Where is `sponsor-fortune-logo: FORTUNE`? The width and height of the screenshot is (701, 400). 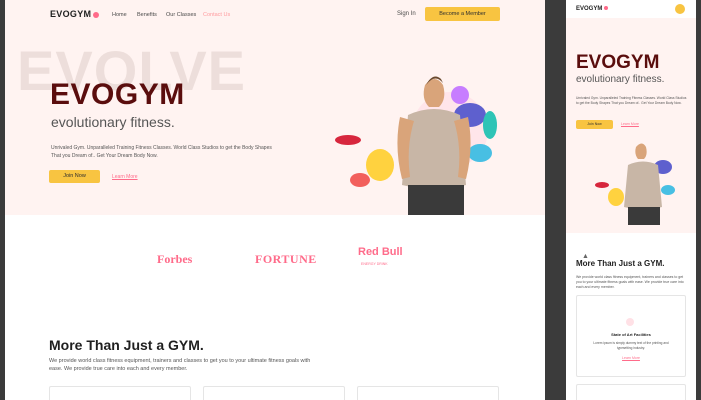 sponsor-fortune-logo: FORTUNE is located at coordinates (286, 259).